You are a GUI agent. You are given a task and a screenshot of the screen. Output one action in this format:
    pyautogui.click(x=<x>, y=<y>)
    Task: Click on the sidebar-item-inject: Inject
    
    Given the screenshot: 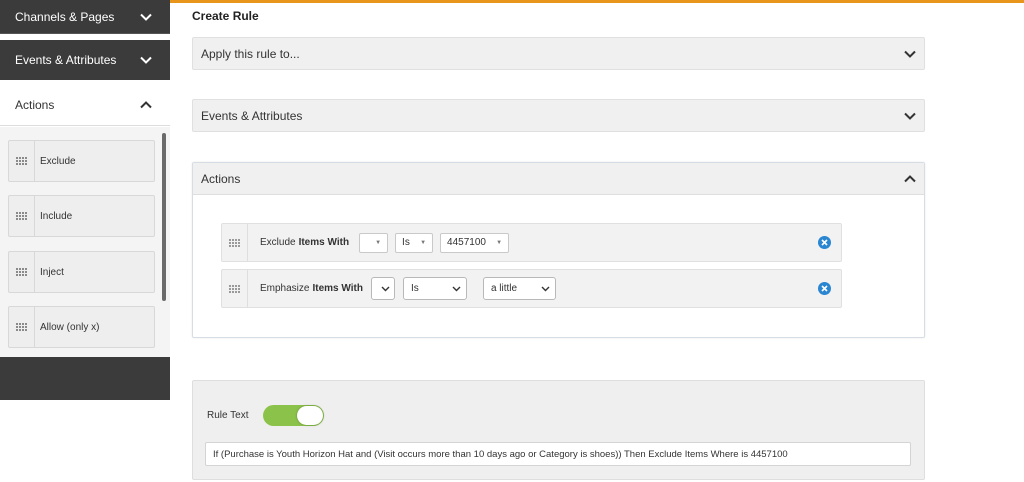 What is the action you would take?
    pyautogui.click(x=81, y=272)
    